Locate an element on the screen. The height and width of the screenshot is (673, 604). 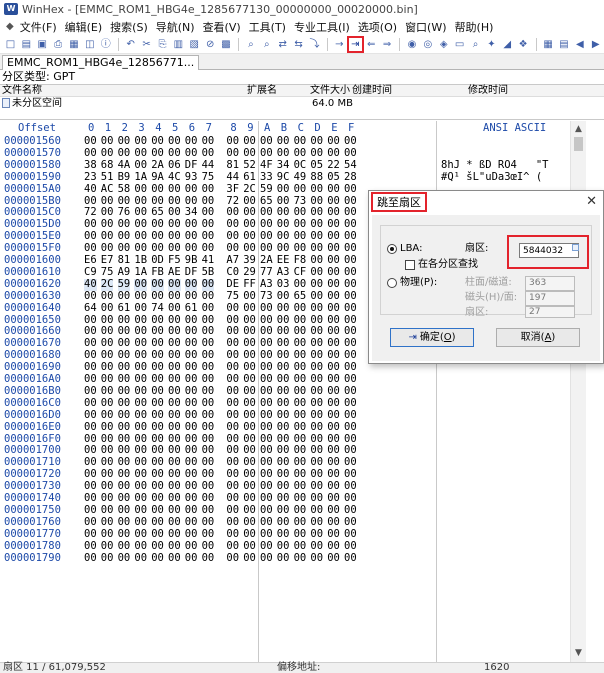
fill-icon: ▩ is located at coordinates (226, 44).